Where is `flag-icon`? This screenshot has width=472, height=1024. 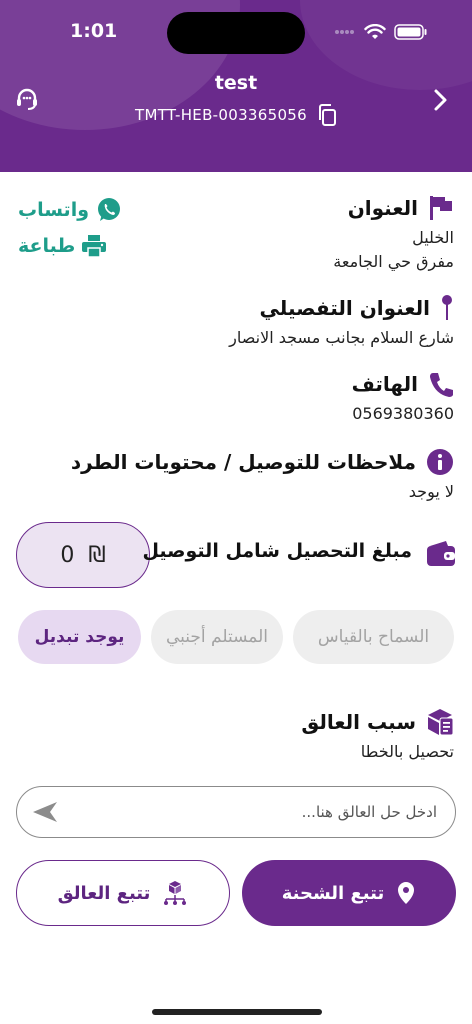
flag-icon is located at coordinates (441, 208).